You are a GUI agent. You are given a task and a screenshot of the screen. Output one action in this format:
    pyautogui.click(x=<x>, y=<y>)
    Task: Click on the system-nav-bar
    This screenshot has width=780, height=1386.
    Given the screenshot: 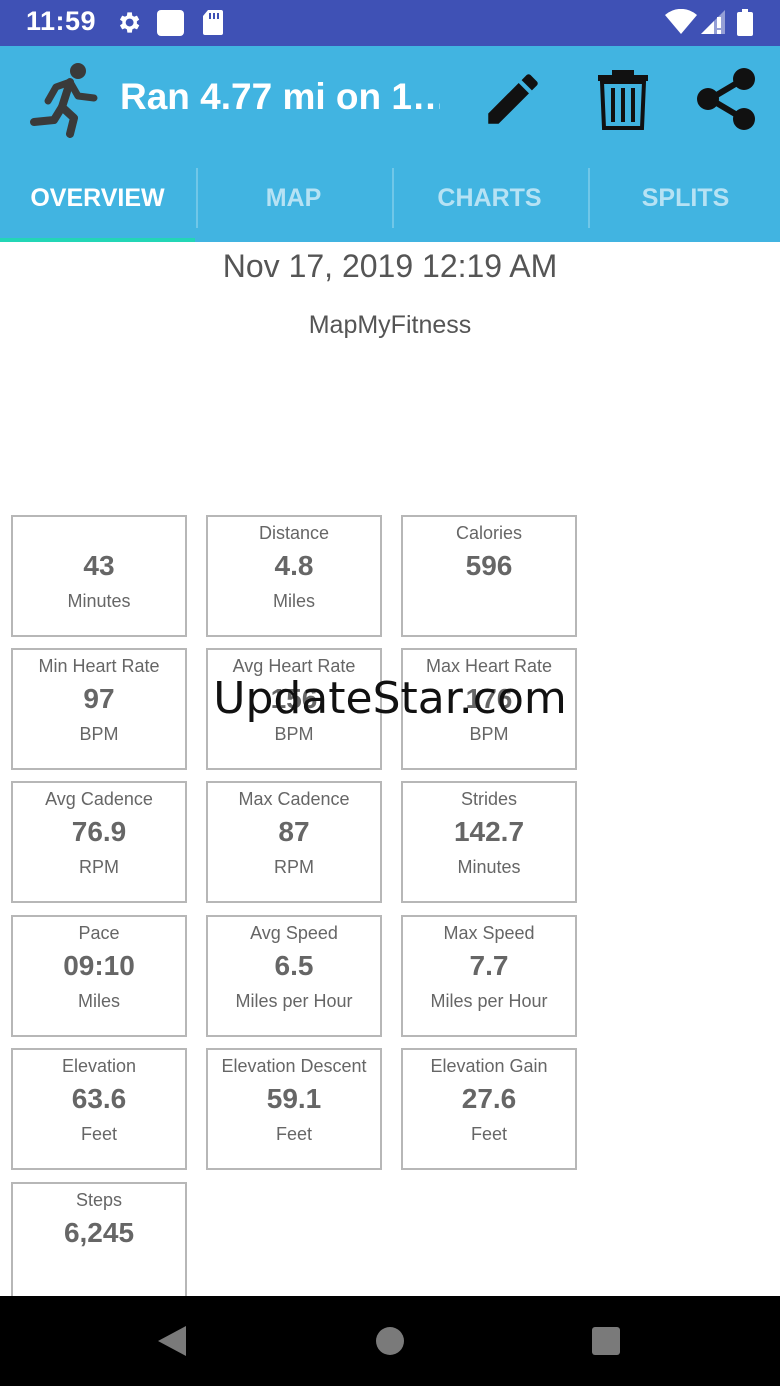 What is the action you would take?
    pyautogui.click(x=390, y=1341)
    